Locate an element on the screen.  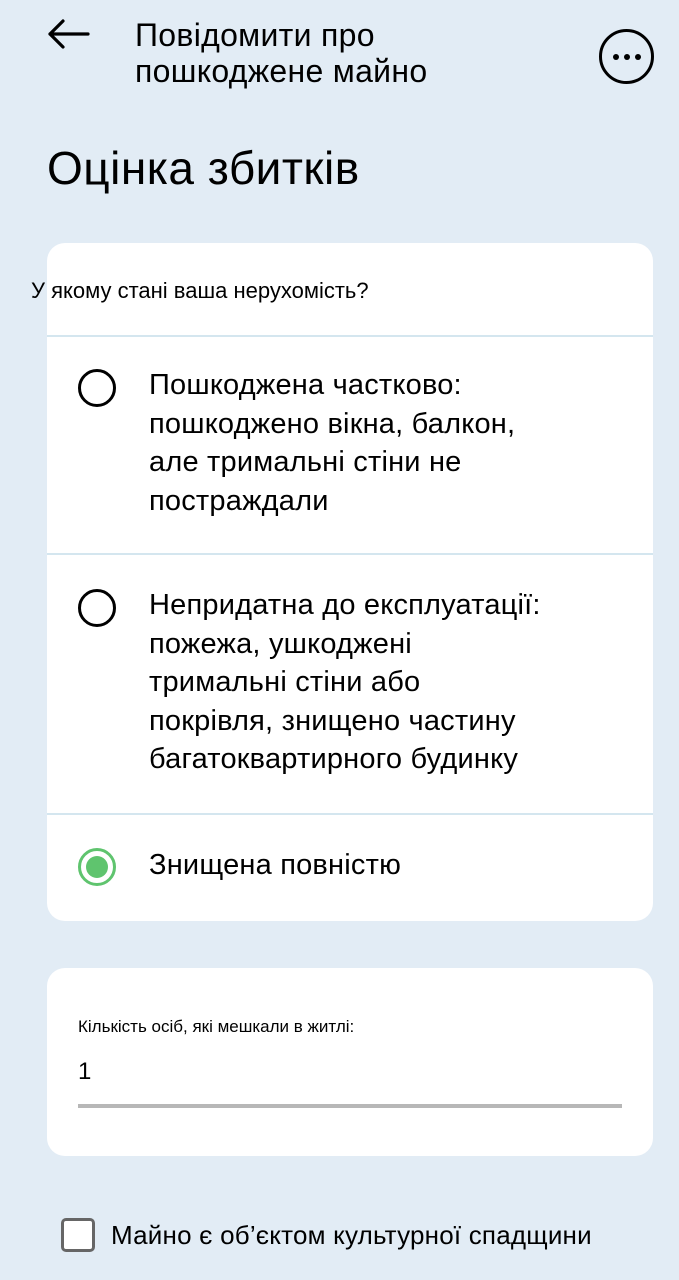
option-label-line: тримальні стіни або is located at coordinates (285, 682).